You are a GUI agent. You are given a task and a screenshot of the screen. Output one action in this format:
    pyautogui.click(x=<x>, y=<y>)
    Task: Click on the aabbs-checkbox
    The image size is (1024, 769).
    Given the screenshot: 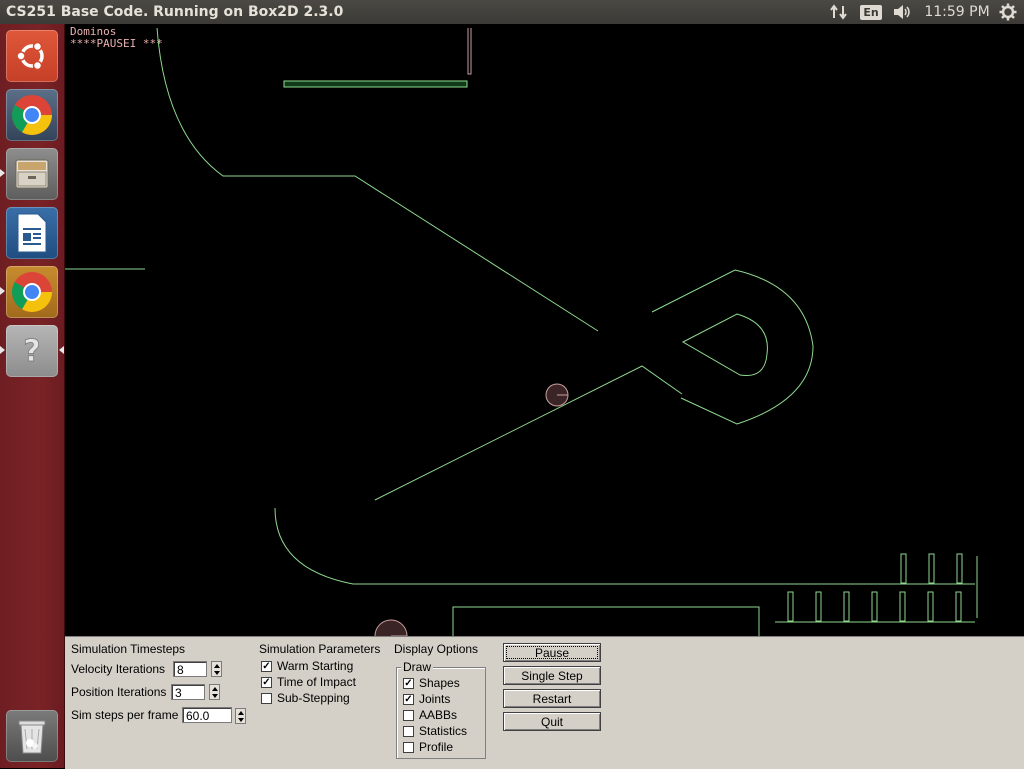 What is the action you would take?
    pyautogui.click(x=408, y=715)
    